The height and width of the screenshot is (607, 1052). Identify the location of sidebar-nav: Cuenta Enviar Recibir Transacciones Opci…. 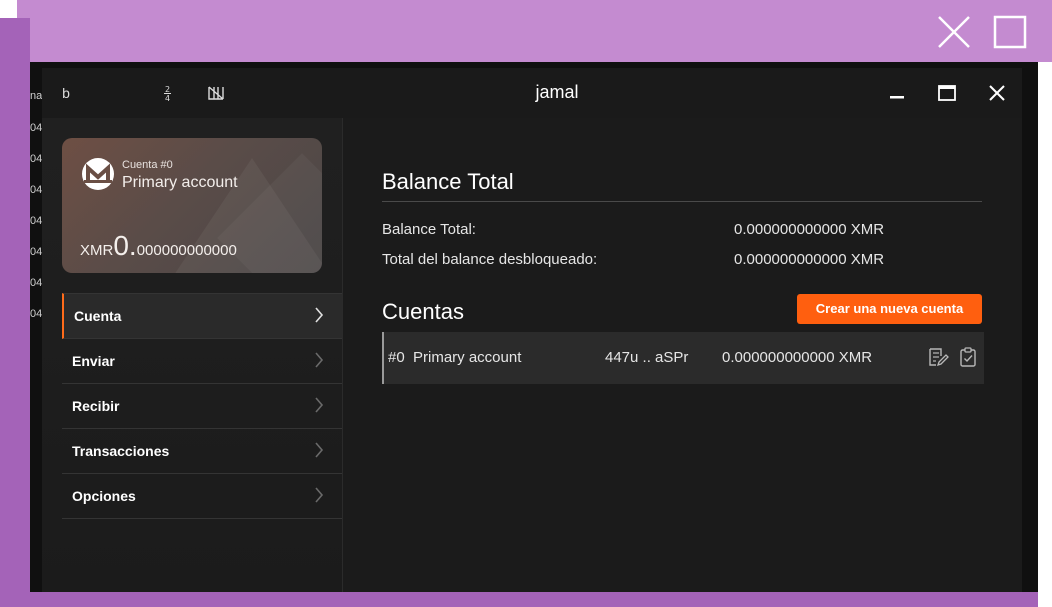
(202, 406).